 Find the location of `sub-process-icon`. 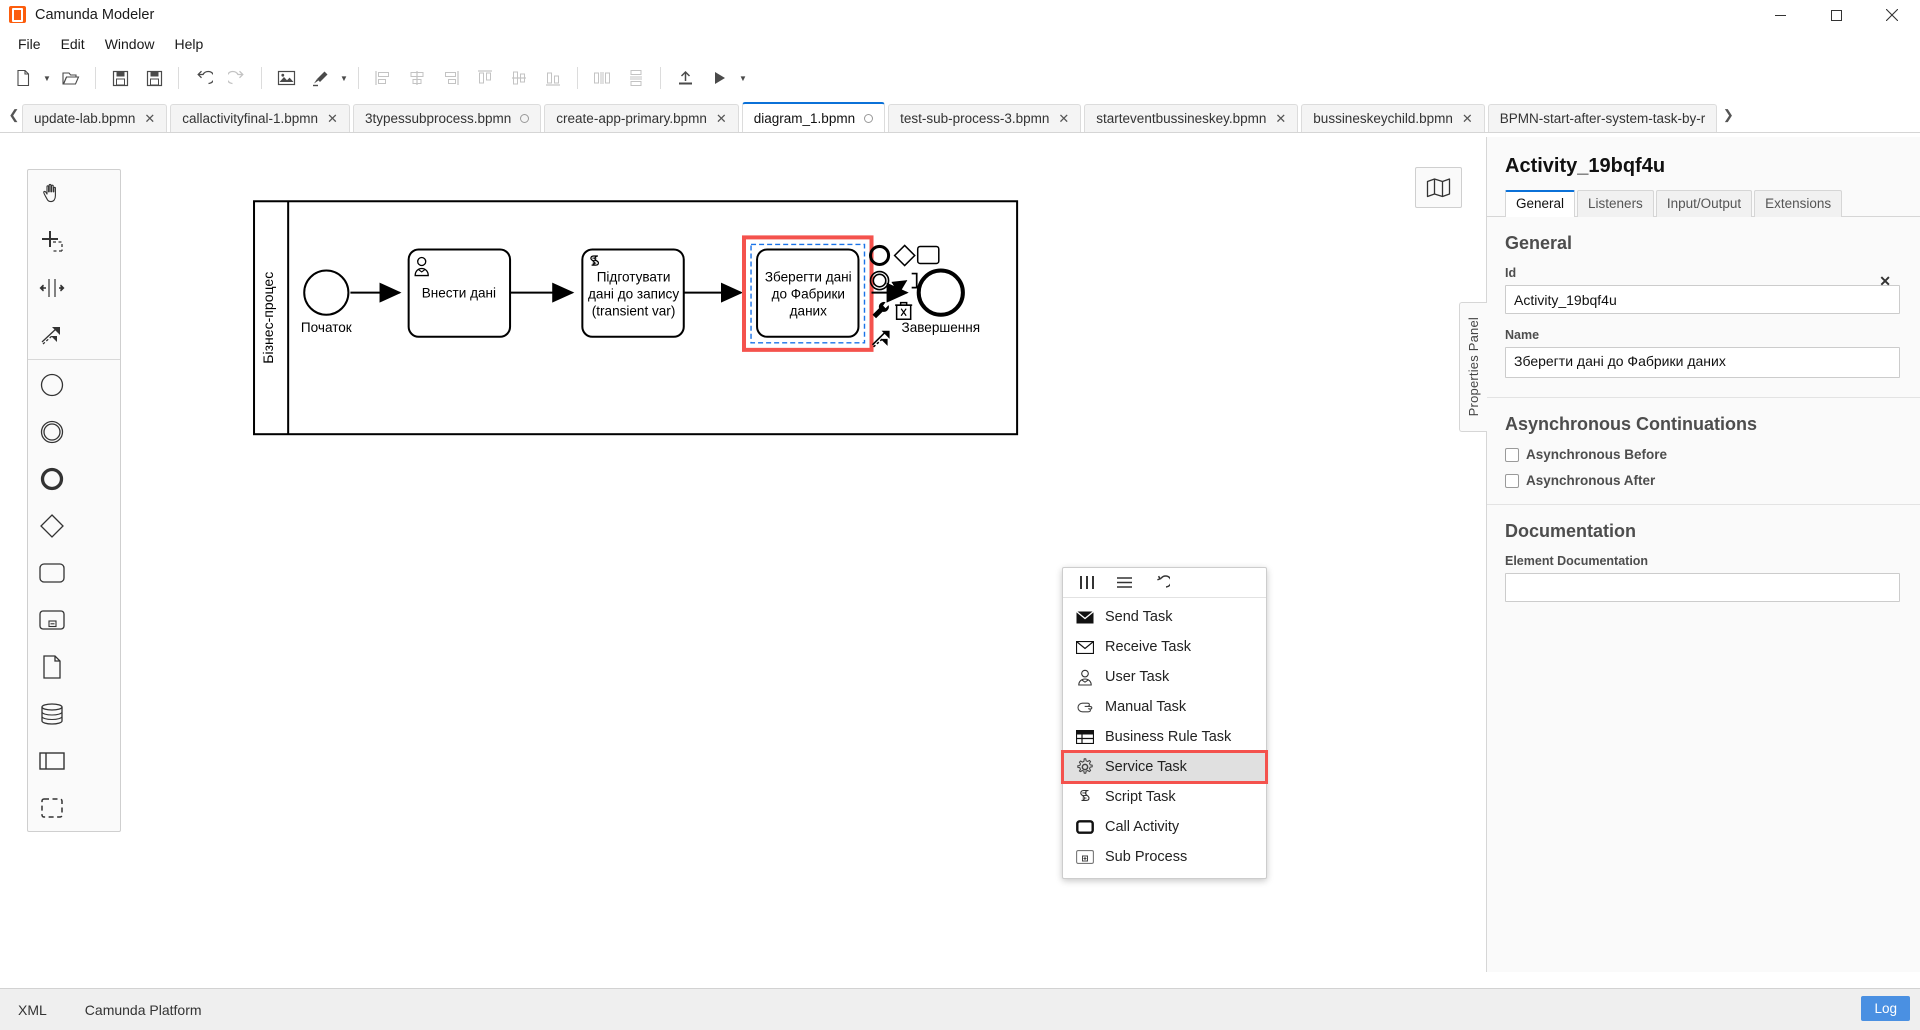

sub-process-icon is located at coordinates (1085, 857).